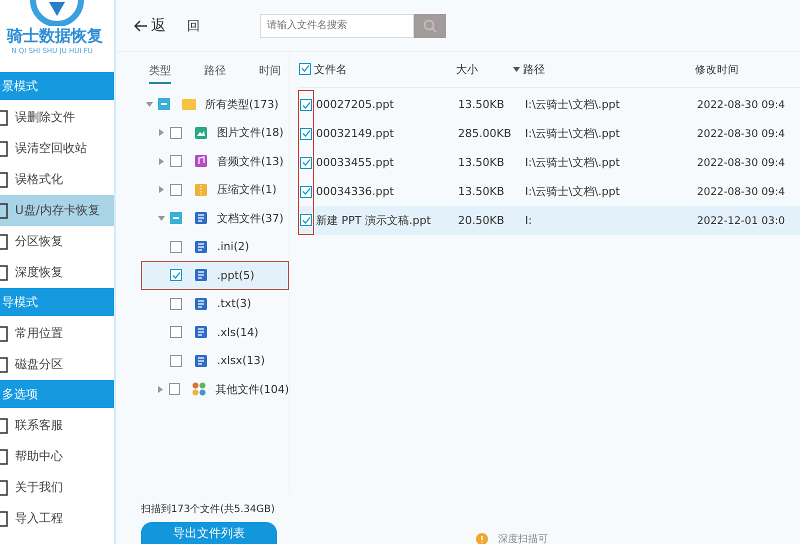 This screenshot has height=544, width=800. I want to click on search-field: 请输入文件名搜索, so click(337, 26).